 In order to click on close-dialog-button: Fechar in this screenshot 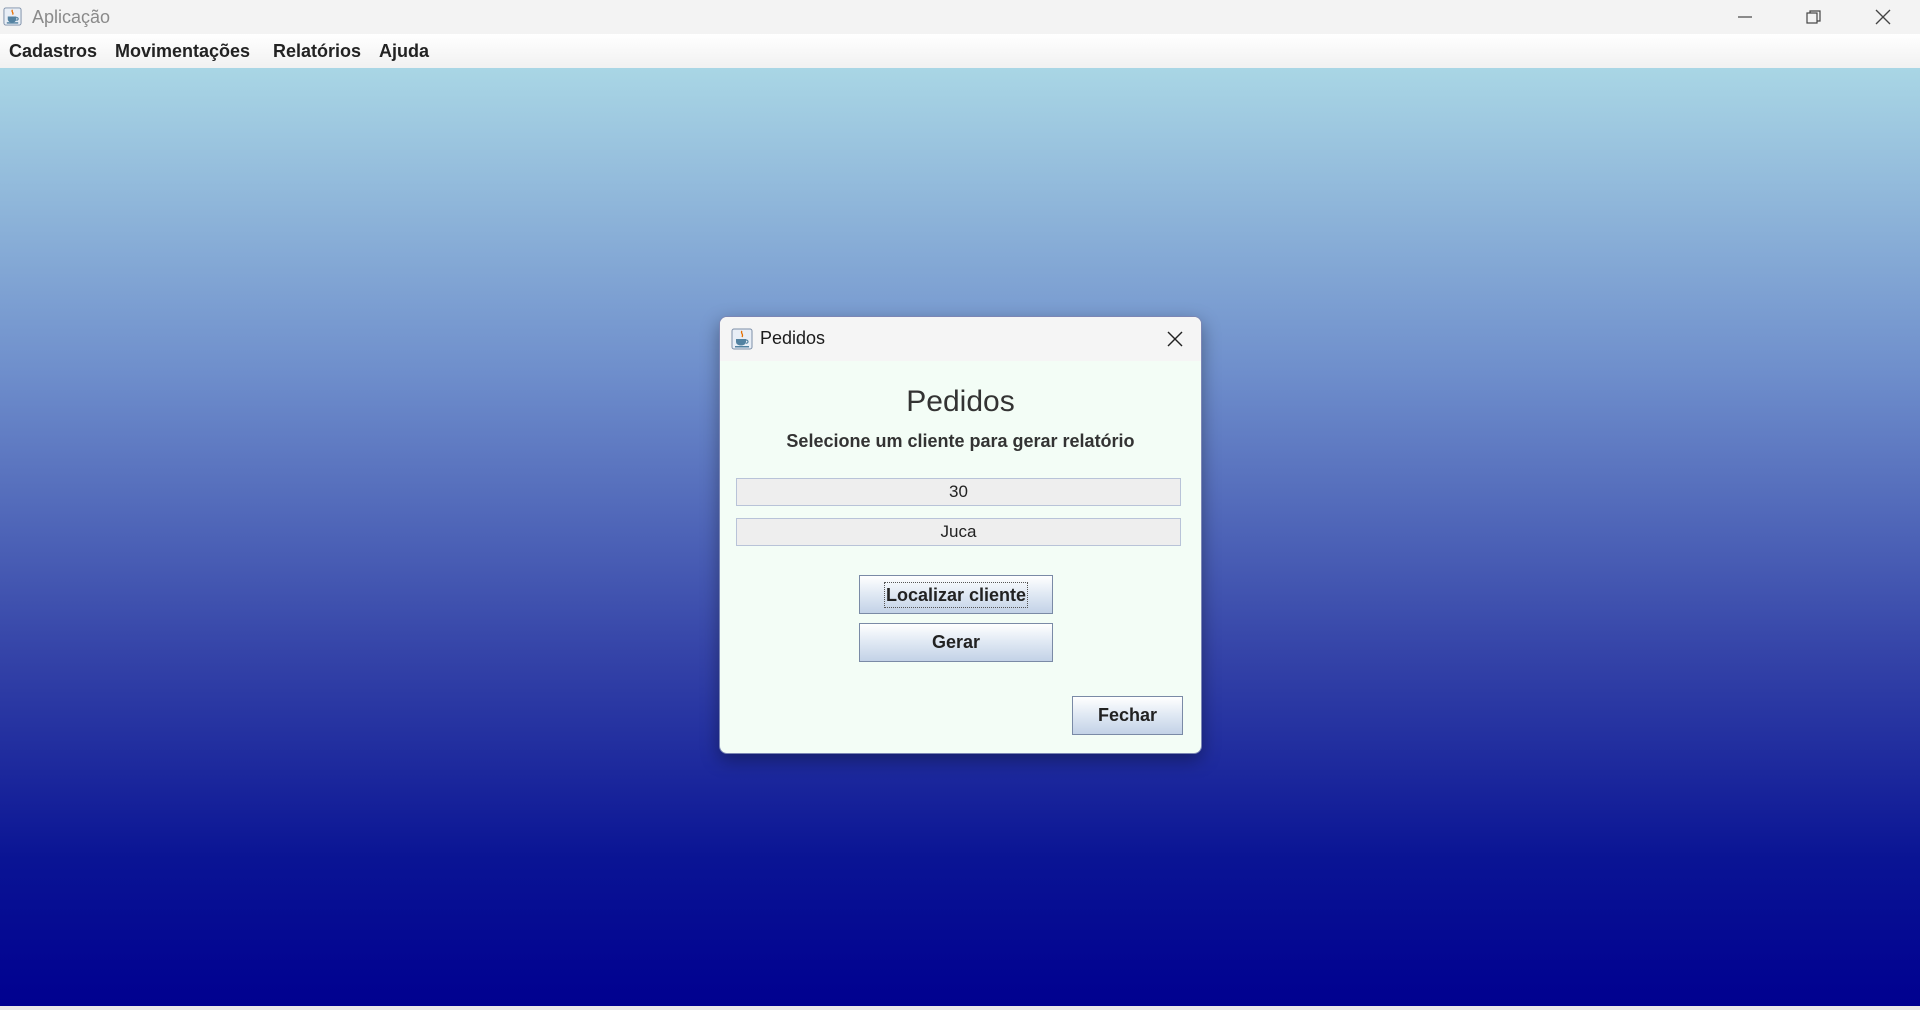, I will do `click(1127, 715)`.